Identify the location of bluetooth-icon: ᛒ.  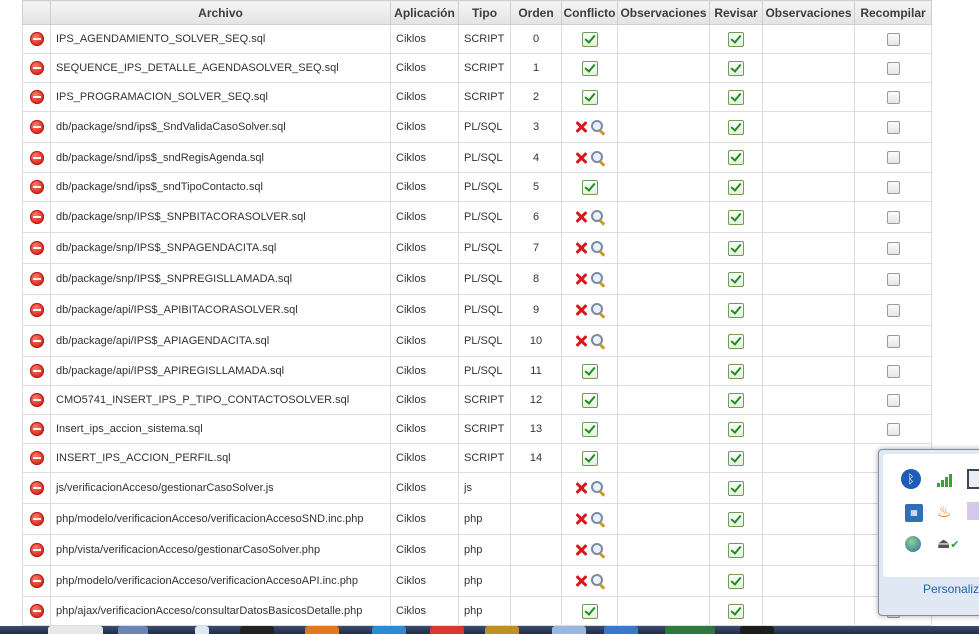
(911, 479).